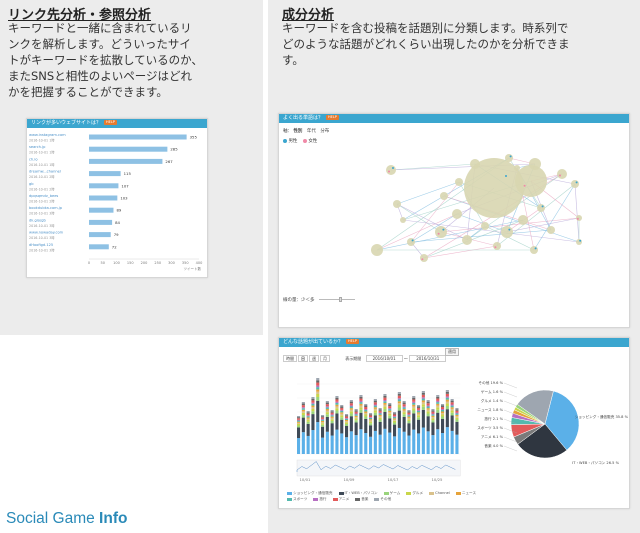 Image resolution: width=640 pixels, height=533 pixels. I want to click on apply-button: 適用, so click(452, 352).